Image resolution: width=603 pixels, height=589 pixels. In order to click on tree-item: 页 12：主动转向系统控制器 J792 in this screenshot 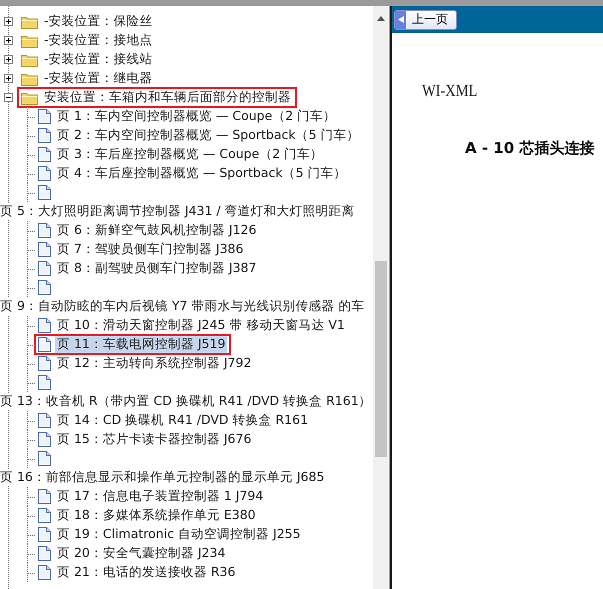, I will do `click(154, 363)`.